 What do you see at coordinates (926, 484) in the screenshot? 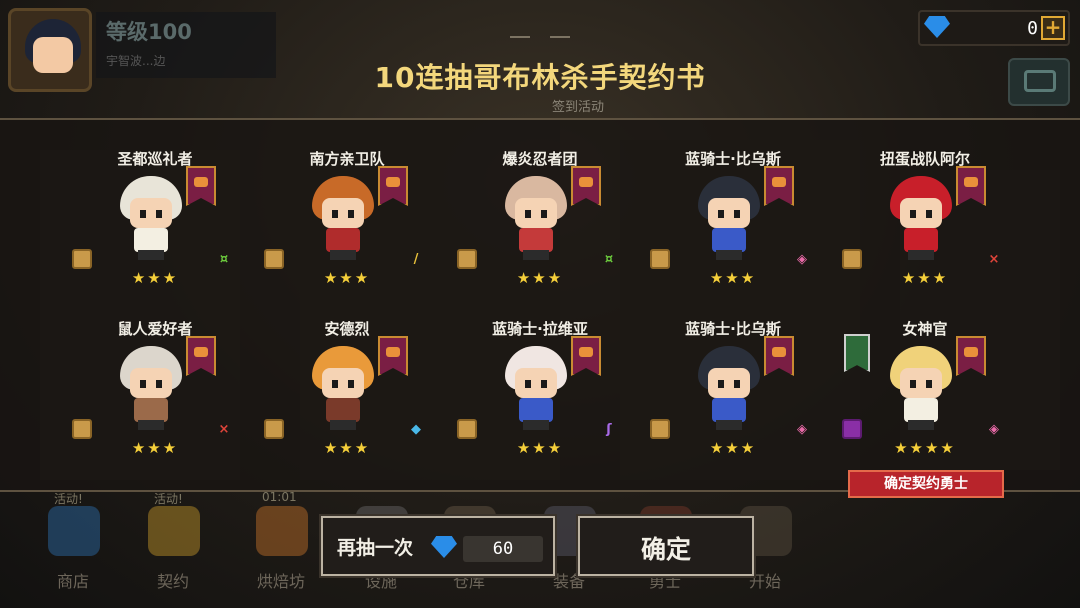
I see `confirm-contract-hero-tag: 确定契约勇士` at bounding box center [926, 484].